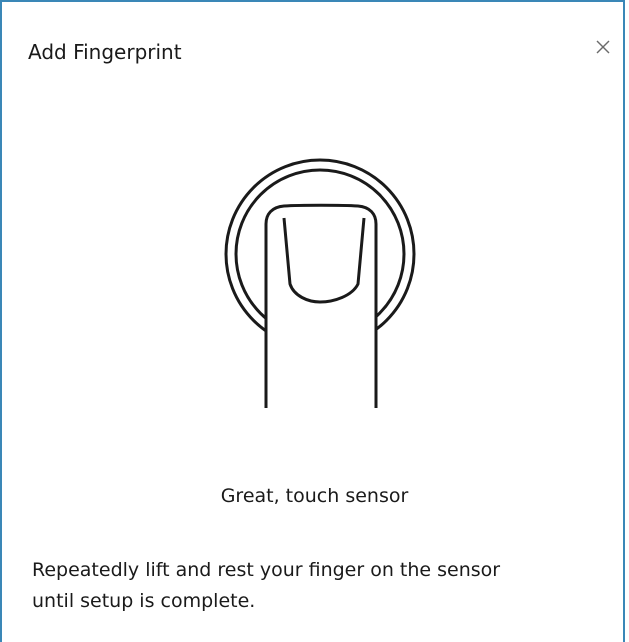 The image size is (629, 642). Describe the element at coordinates (314, 496) in the screenshot. I see `status-message: Great, touch sensor` at that location.